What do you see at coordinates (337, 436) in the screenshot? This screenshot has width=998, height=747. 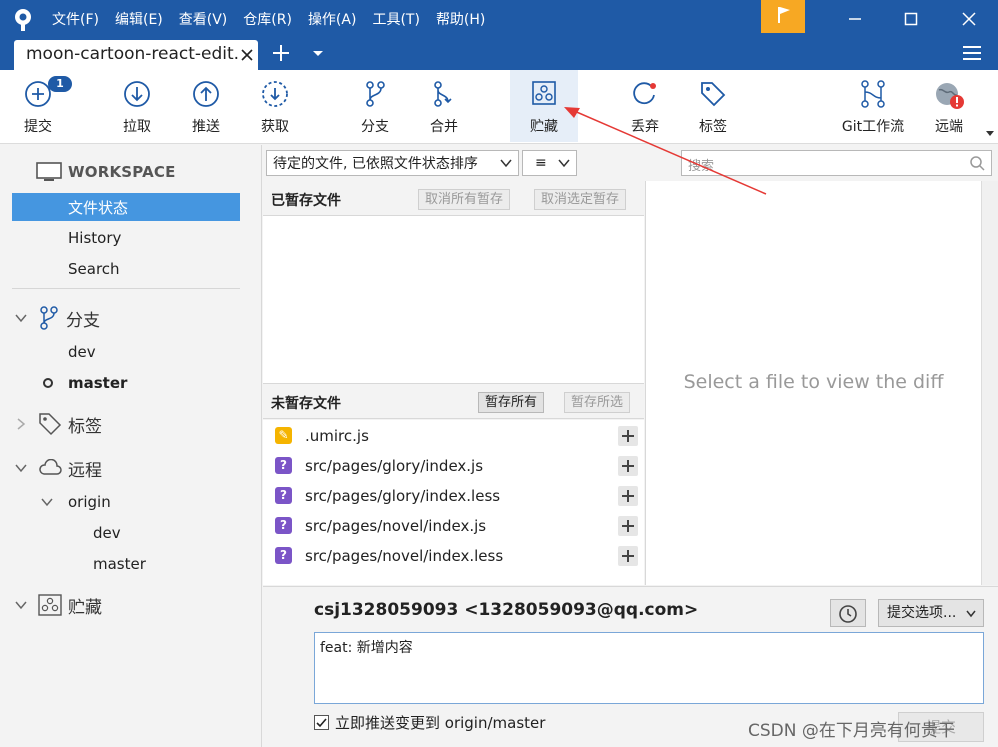 I see `file-name: .umirc.js` at bounding box center [337, 436].